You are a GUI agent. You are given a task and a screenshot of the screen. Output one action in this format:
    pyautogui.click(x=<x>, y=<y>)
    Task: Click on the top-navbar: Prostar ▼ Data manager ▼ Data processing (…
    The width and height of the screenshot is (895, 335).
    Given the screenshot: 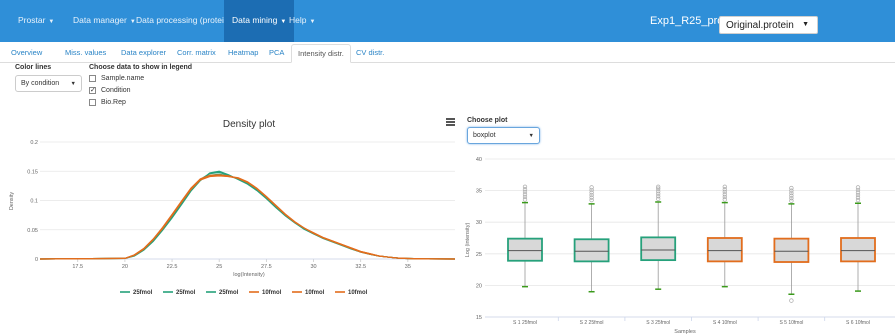 What is the action you would take?
    pyautogui.click(x=447, y=21)
    